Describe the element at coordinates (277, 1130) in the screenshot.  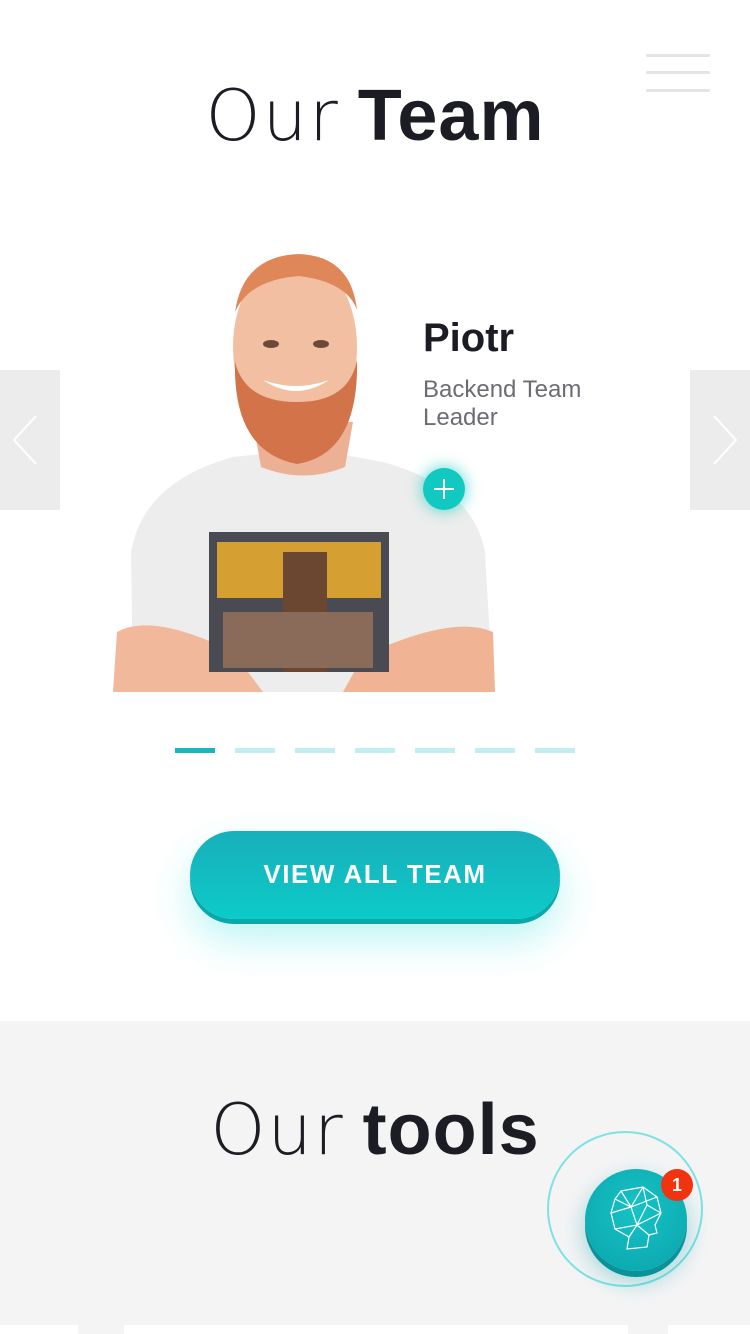
I see `tools-title-light: Our` at that location.